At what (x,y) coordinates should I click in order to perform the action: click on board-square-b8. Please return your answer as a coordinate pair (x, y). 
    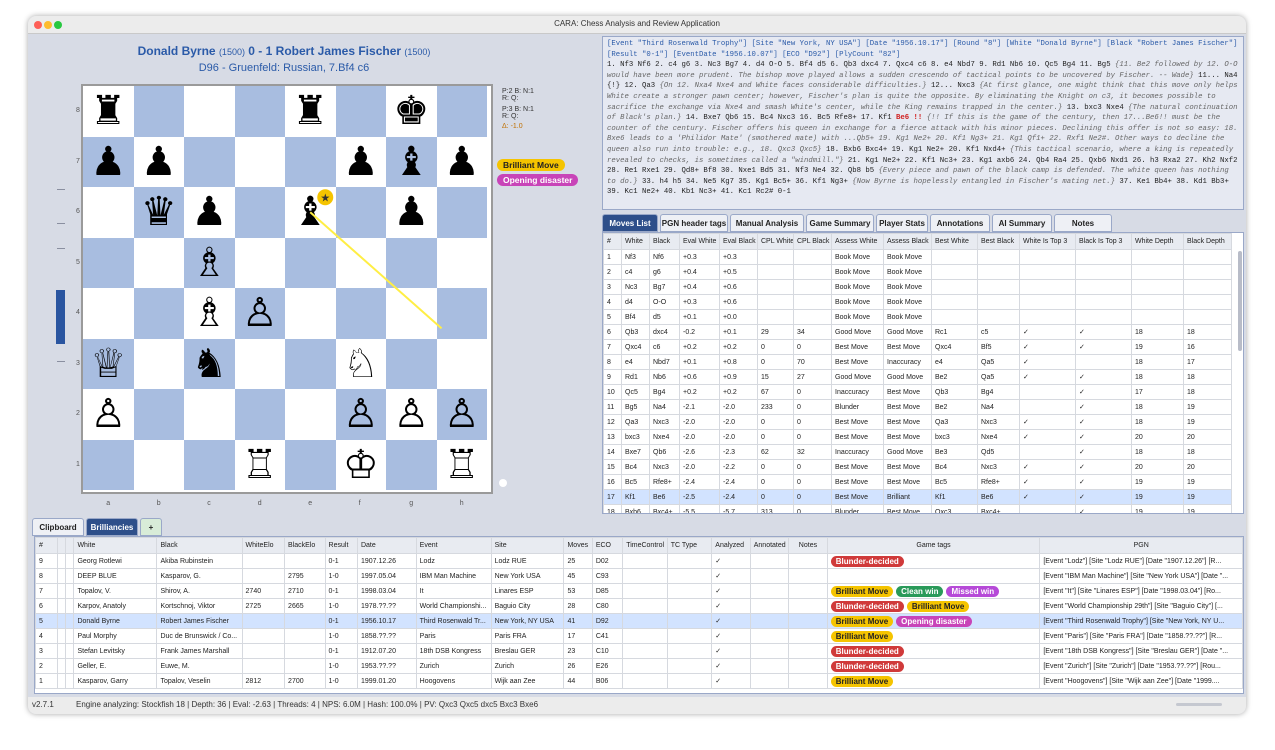
    Looking at the image, I should click on (158, 111).